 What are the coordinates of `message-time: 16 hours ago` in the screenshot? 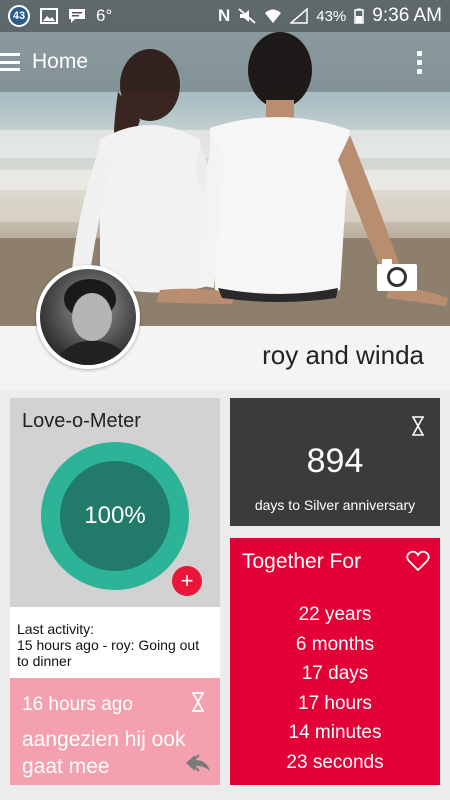 It's located at (77, 704).